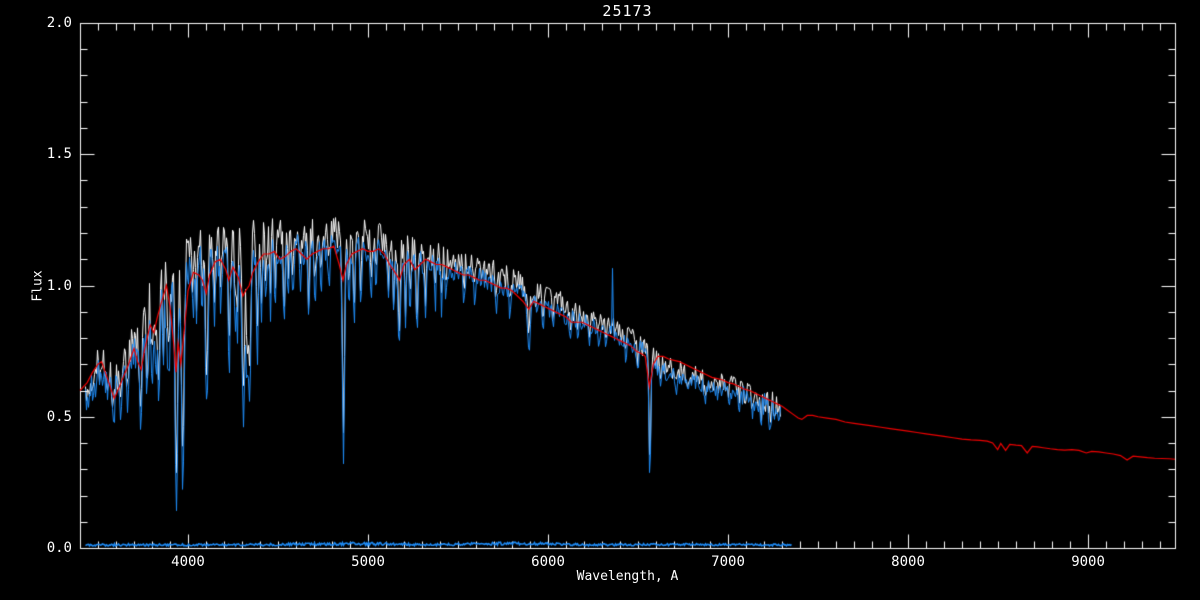  I want to click on y-tick-label: 0.5, so click(59, 416).